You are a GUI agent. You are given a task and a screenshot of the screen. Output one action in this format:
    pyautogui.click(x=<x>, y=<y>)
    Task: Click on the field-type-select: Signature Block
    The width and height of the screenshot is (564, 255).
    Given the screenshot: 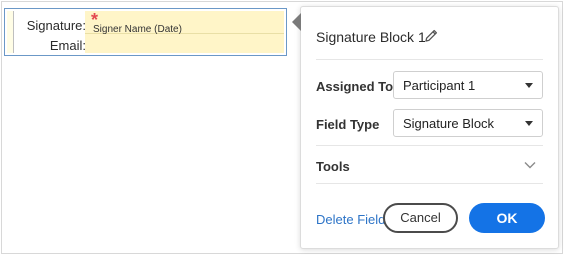 What is the action you would take?
    pyautogui.click(x=468, y=123)
    